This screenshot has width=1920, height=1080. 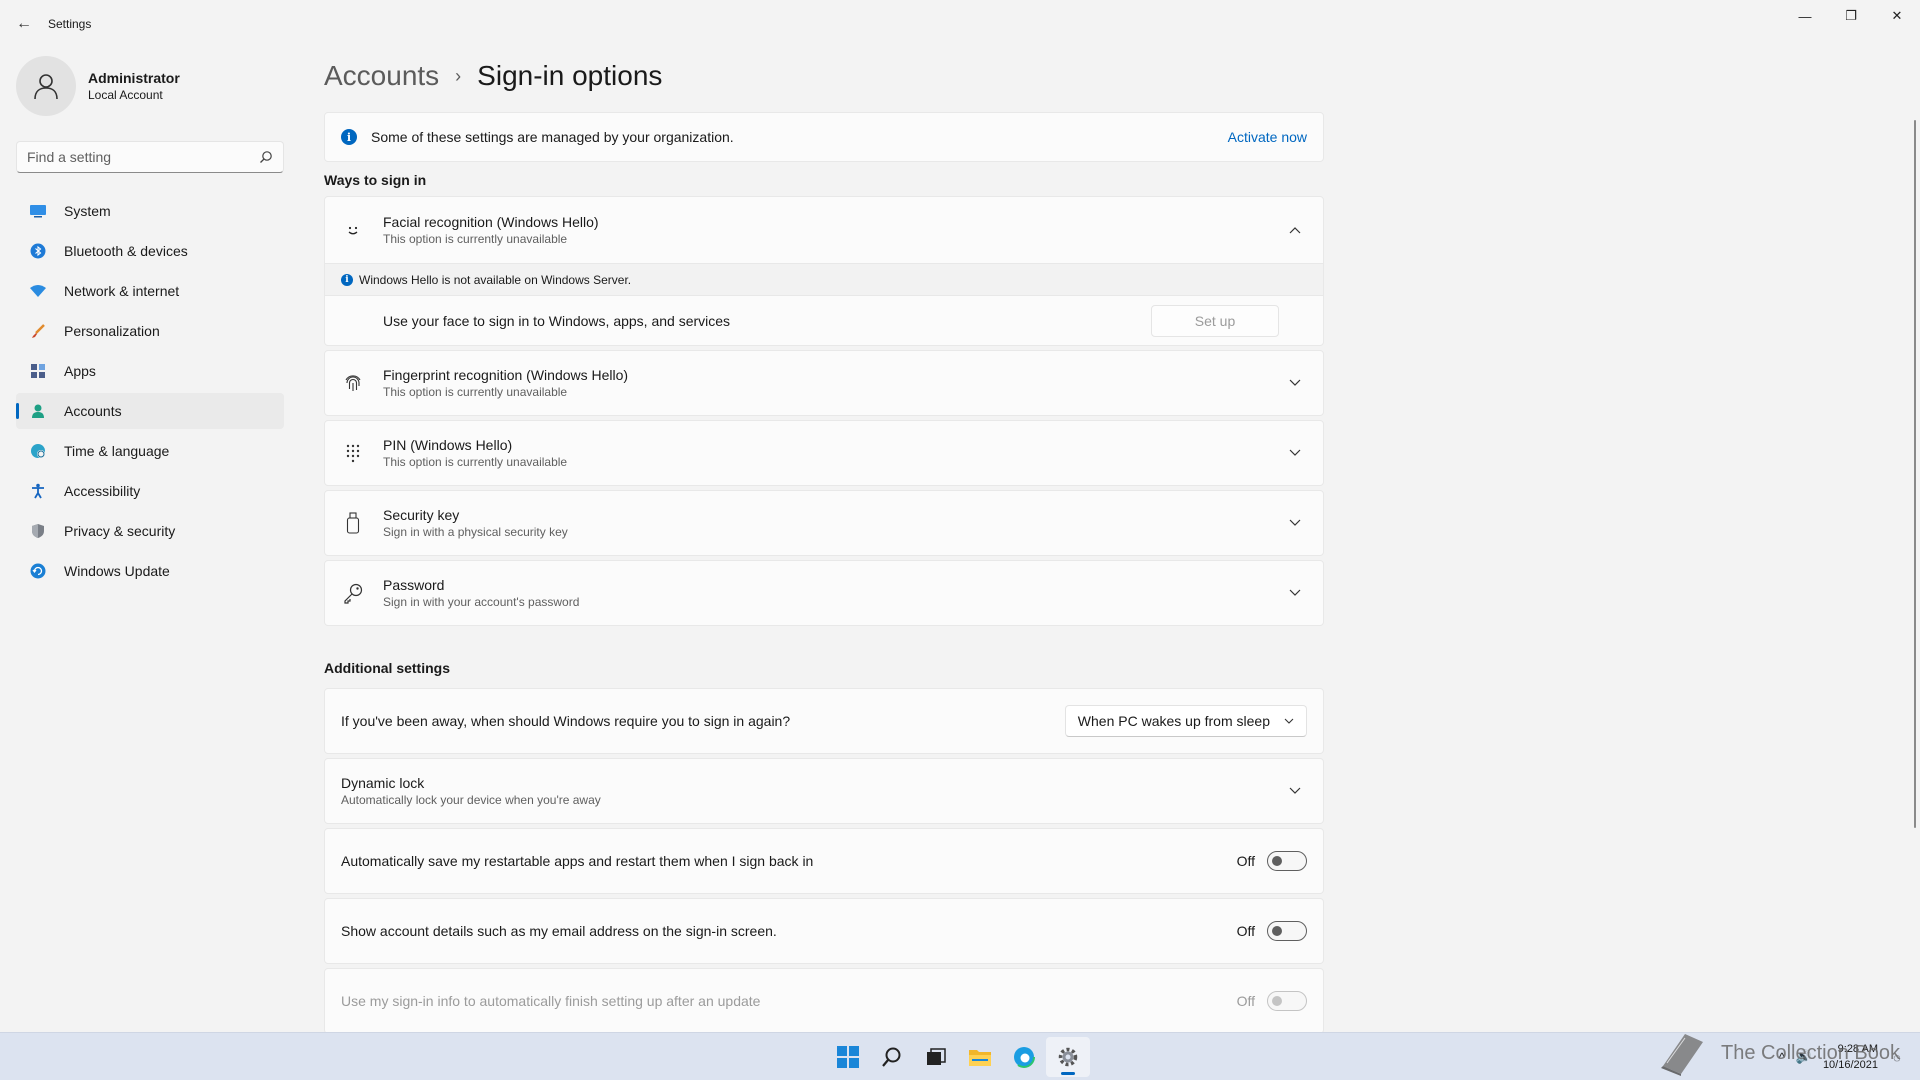 I want to click on apps-icon, so click(x=38, y=371).